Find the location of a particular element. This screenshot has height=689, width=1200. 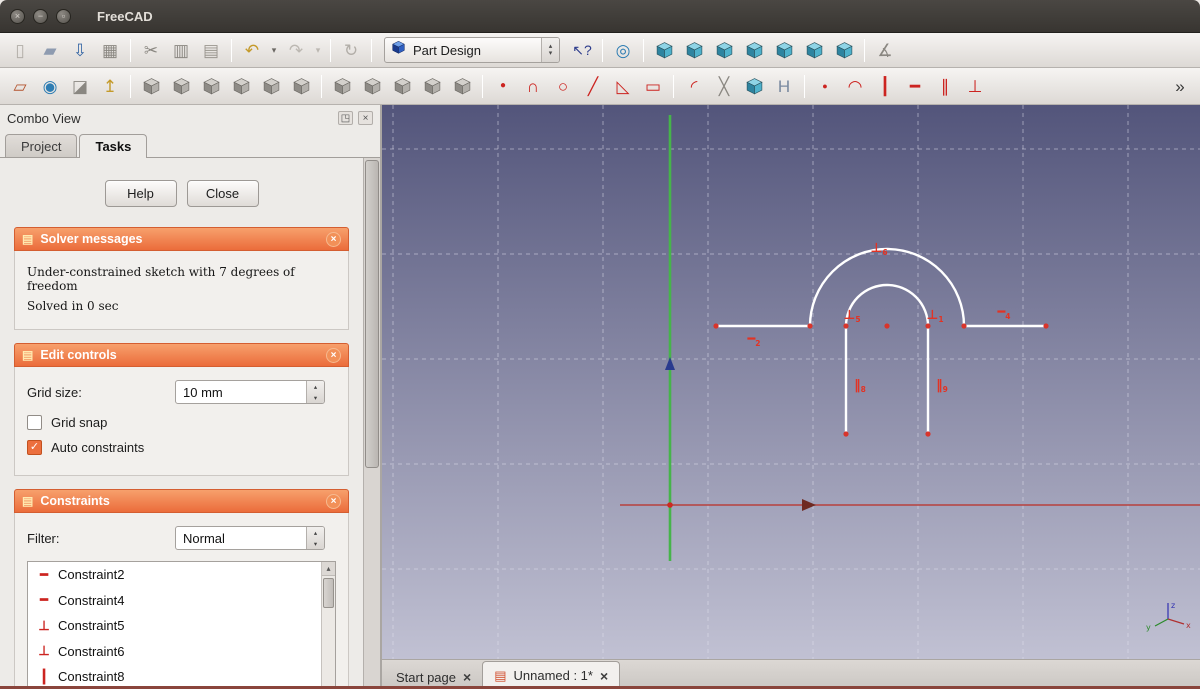

create-point-icon: ● is located at coordinates (503, 86).